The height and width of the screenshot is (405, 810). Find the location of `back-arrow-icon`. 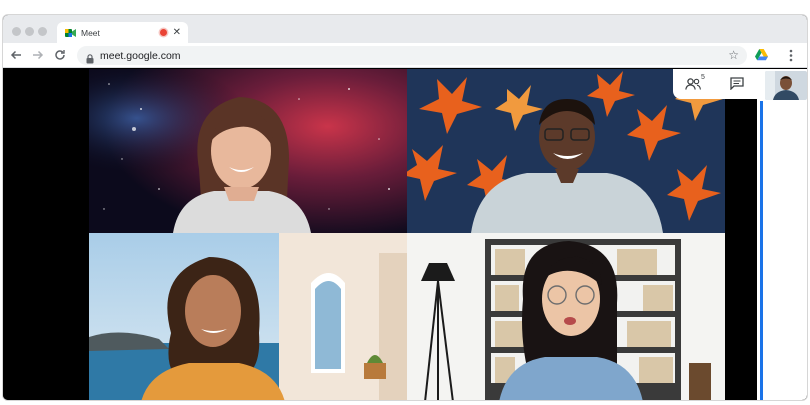

back-arrow-icon is located at coordinates (15, 55).